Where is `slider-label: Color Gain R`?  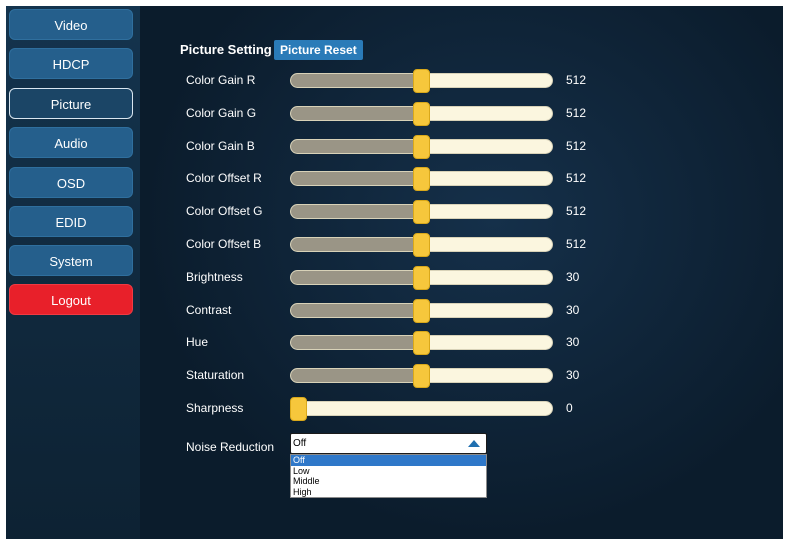 slider-label: Color Gain R is located at coordinates (221, 80).